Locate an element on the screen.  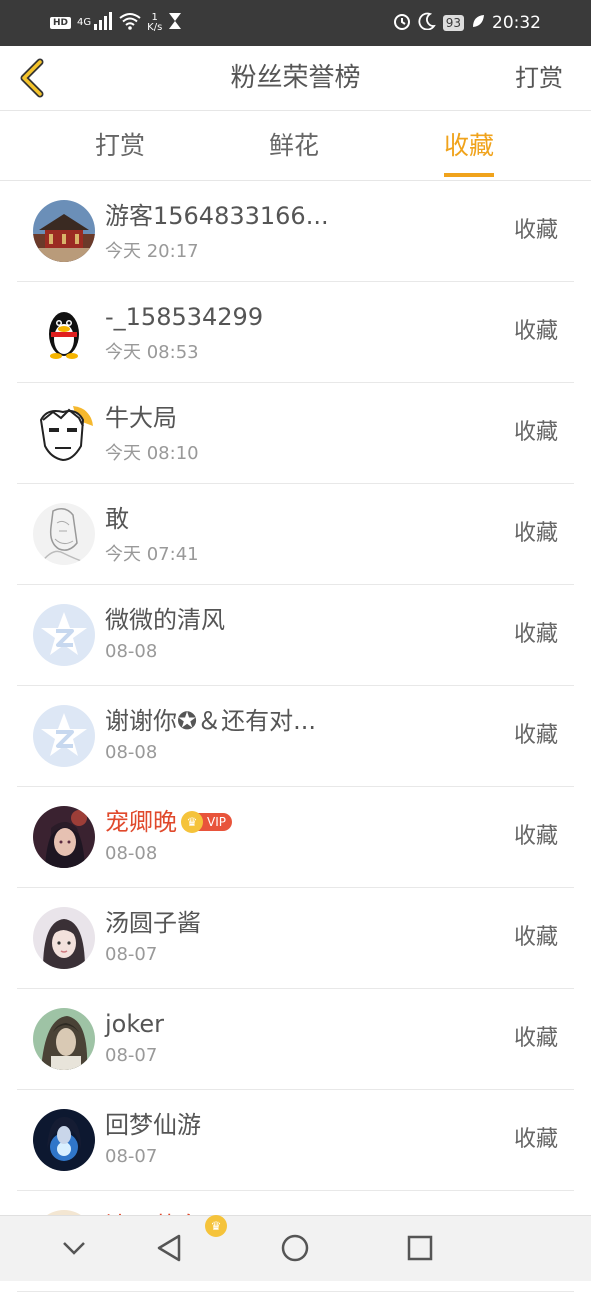
triangle-back-icon is located at coordinates (169, 1248).